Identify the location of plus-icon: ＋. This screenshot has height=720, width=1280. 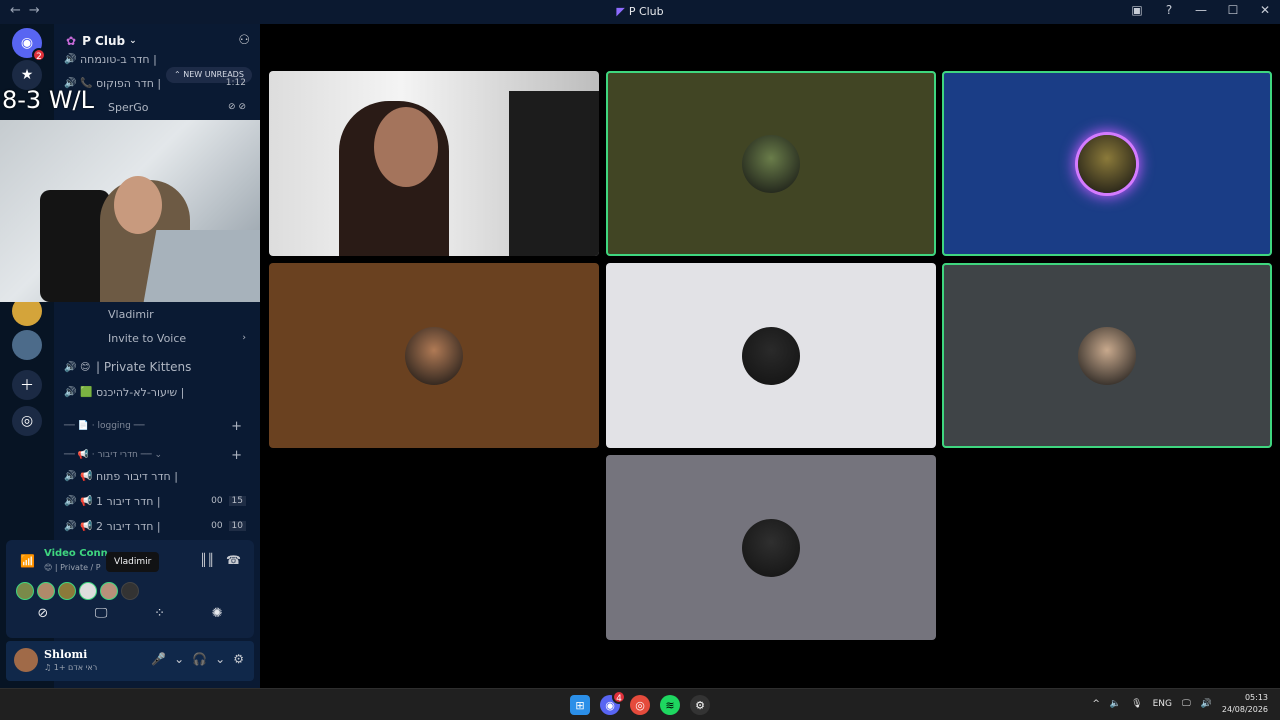
(27, 386).